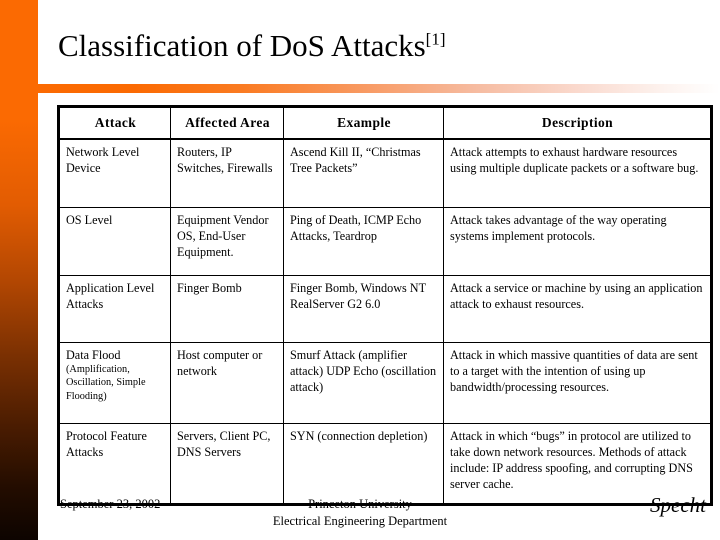 The width and height of the screenshot is (720, 540). I want to click on cell-attack-name: Application Level Attacks, so click(110, 296).